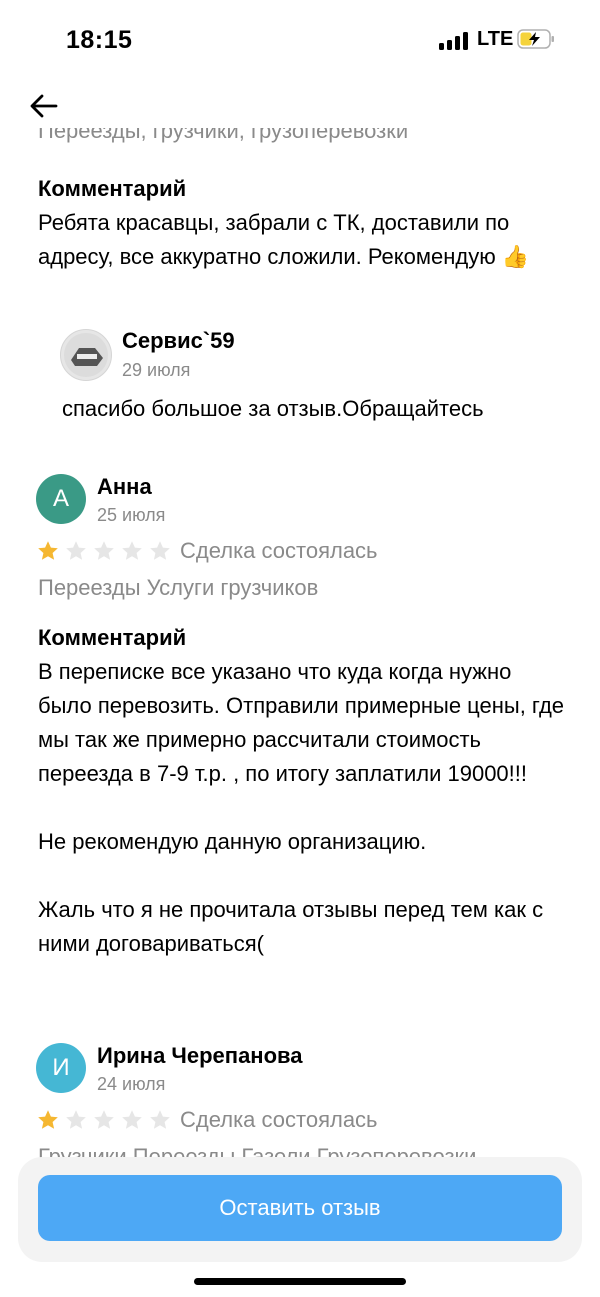 Image resolution: width=600 pixels, height=1297 pixels. What do you see at coordinates (61, 499) in the screenshot?
I see `avatar: А` at bounding box center [61, 499].